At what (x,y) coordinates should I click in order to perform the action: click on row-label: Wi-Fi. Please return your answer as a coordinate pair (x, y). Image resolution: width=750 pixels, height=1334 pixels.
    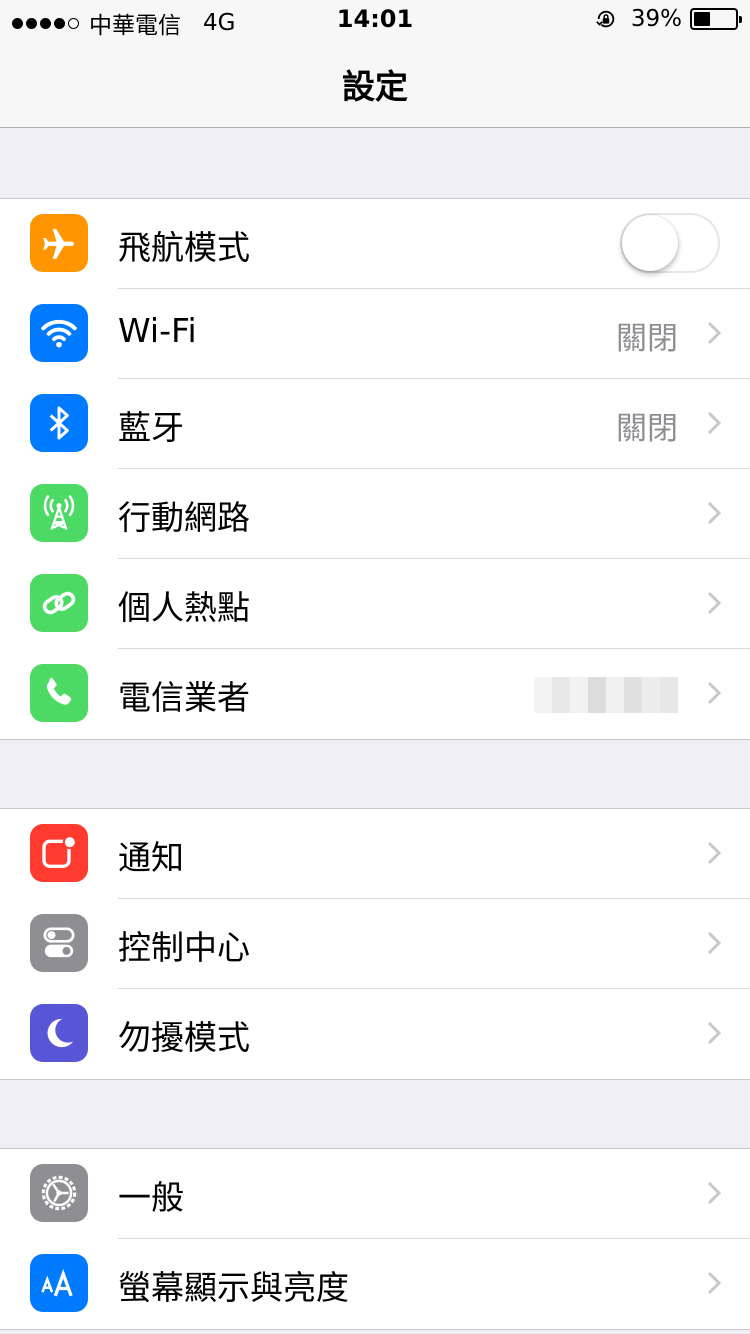
    Looking at the image, I should click on (157, 330).